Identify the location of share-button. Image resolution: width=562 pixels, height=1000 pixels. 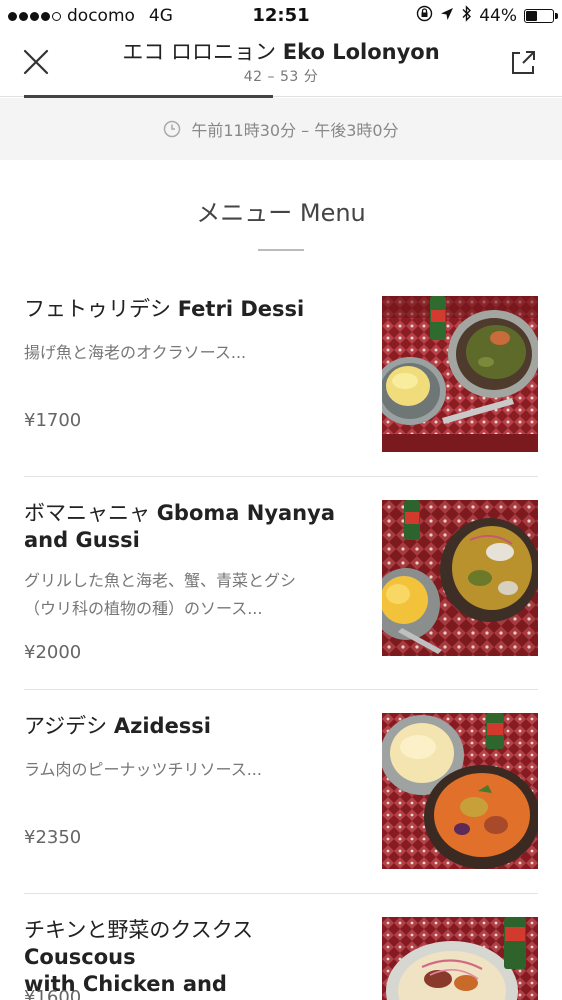
(523, 63).